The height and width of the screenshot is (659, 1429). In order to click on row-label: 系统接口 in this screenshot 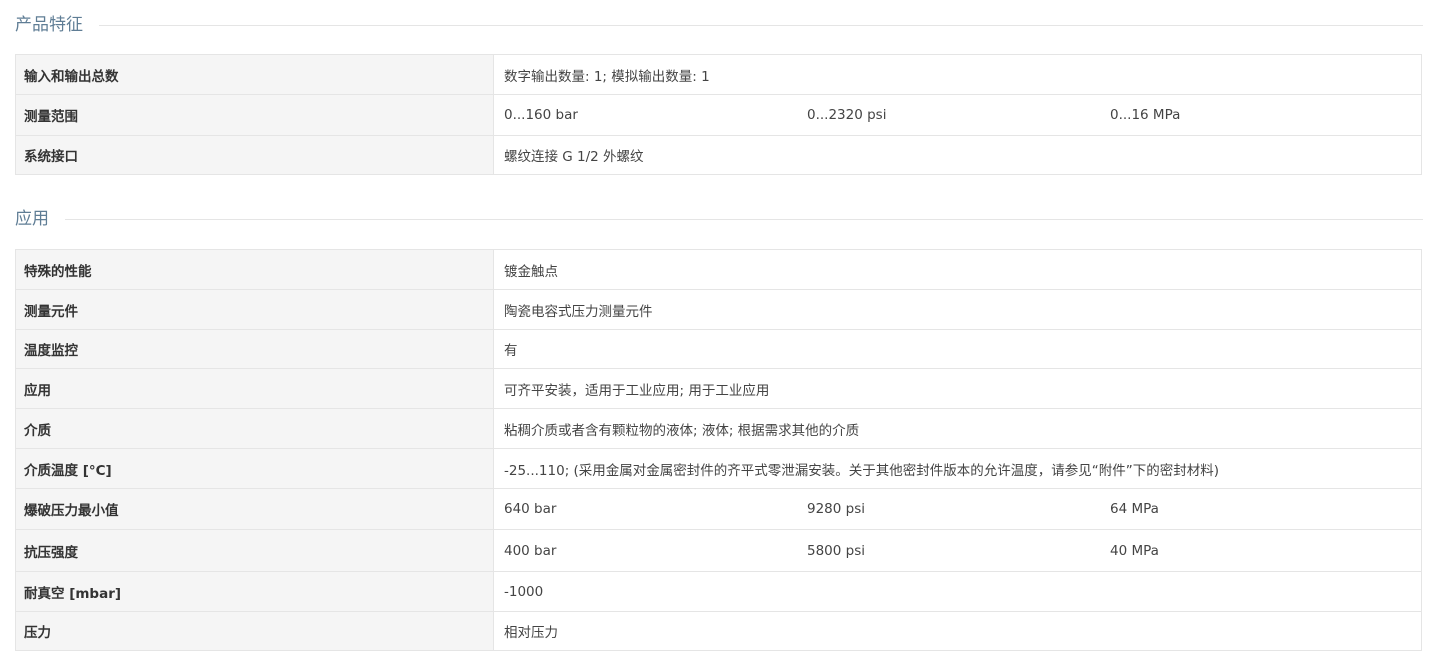, I will do `click(254, 155)`.